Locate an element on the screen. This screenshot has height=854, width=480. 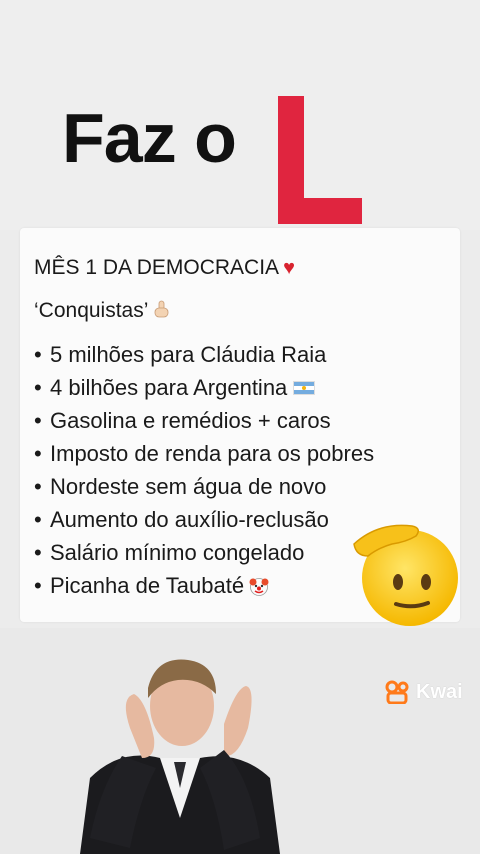
list-item: • Salário mínimo congelado is located at coordinates (169, 552).